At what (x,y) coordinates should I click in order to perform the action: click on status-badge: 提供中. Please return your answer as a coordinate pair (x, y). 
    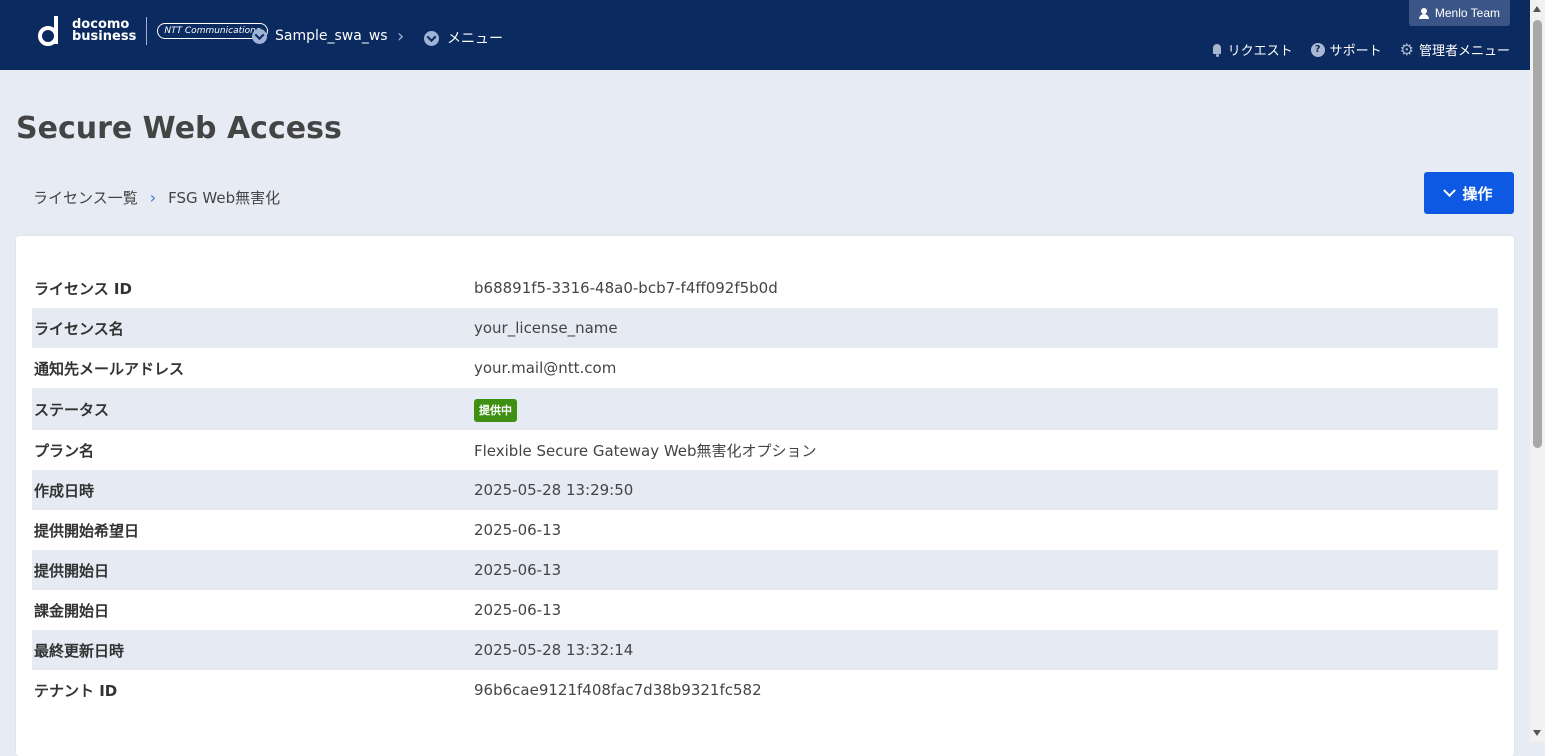
    Looking at the image, I should click on (495, 410).